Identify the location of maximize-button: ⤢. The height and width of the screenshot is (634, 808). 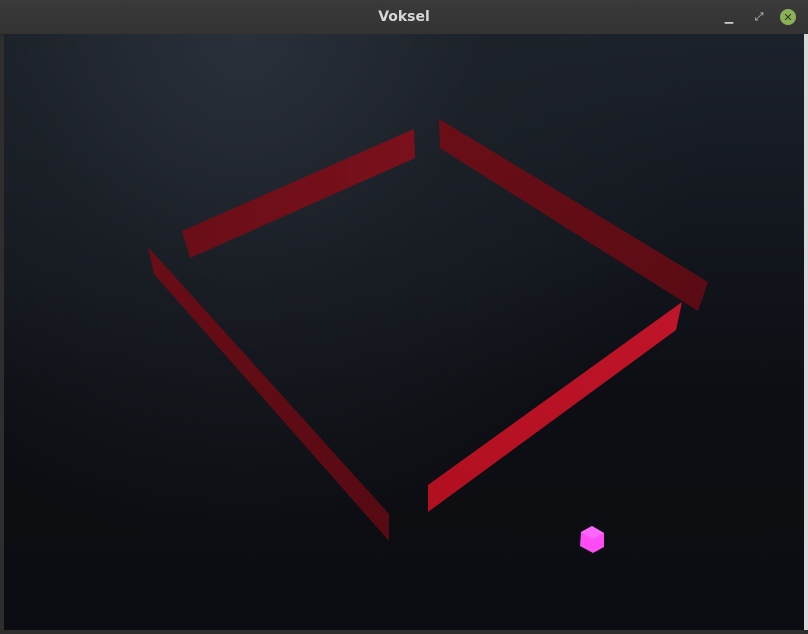
(759, 17).